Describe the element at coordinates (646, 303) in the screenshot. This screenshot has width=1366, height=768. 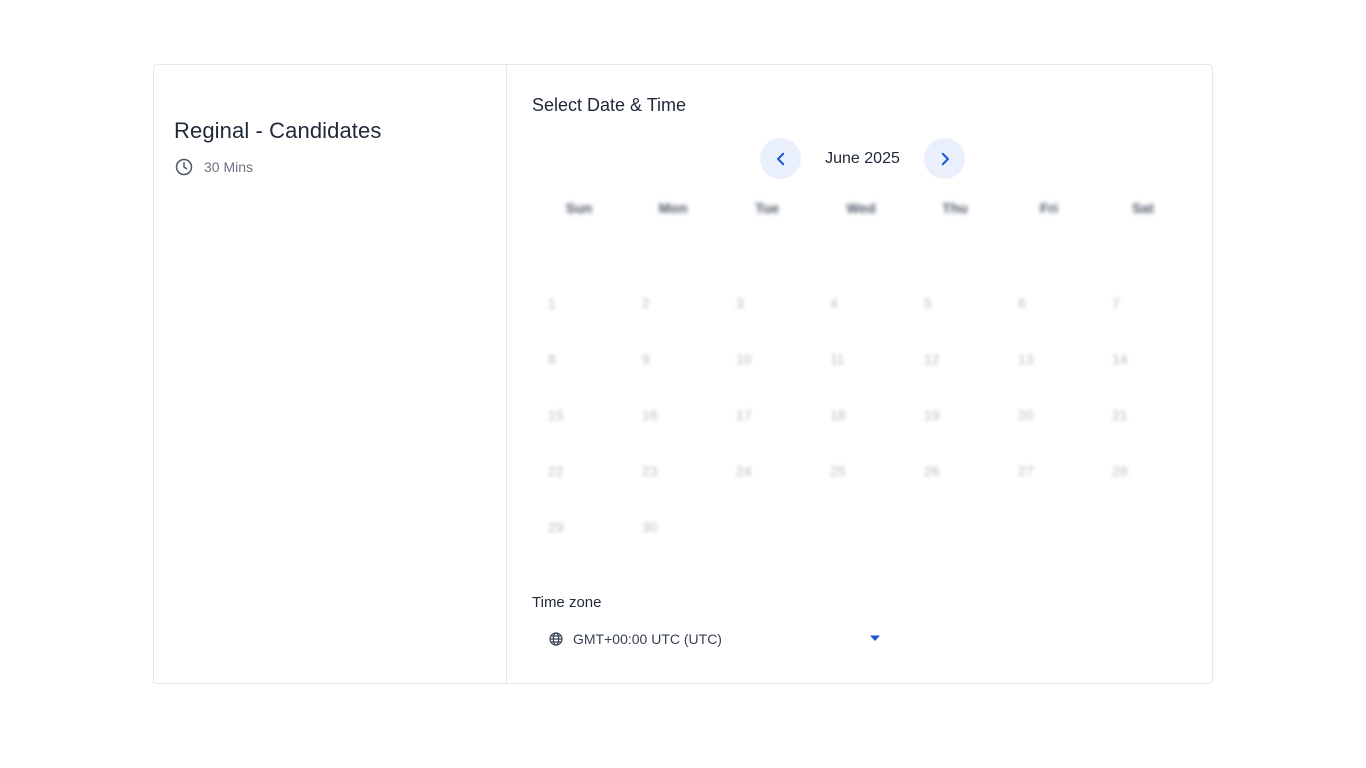
I see `calendar-day: 2` at that location.